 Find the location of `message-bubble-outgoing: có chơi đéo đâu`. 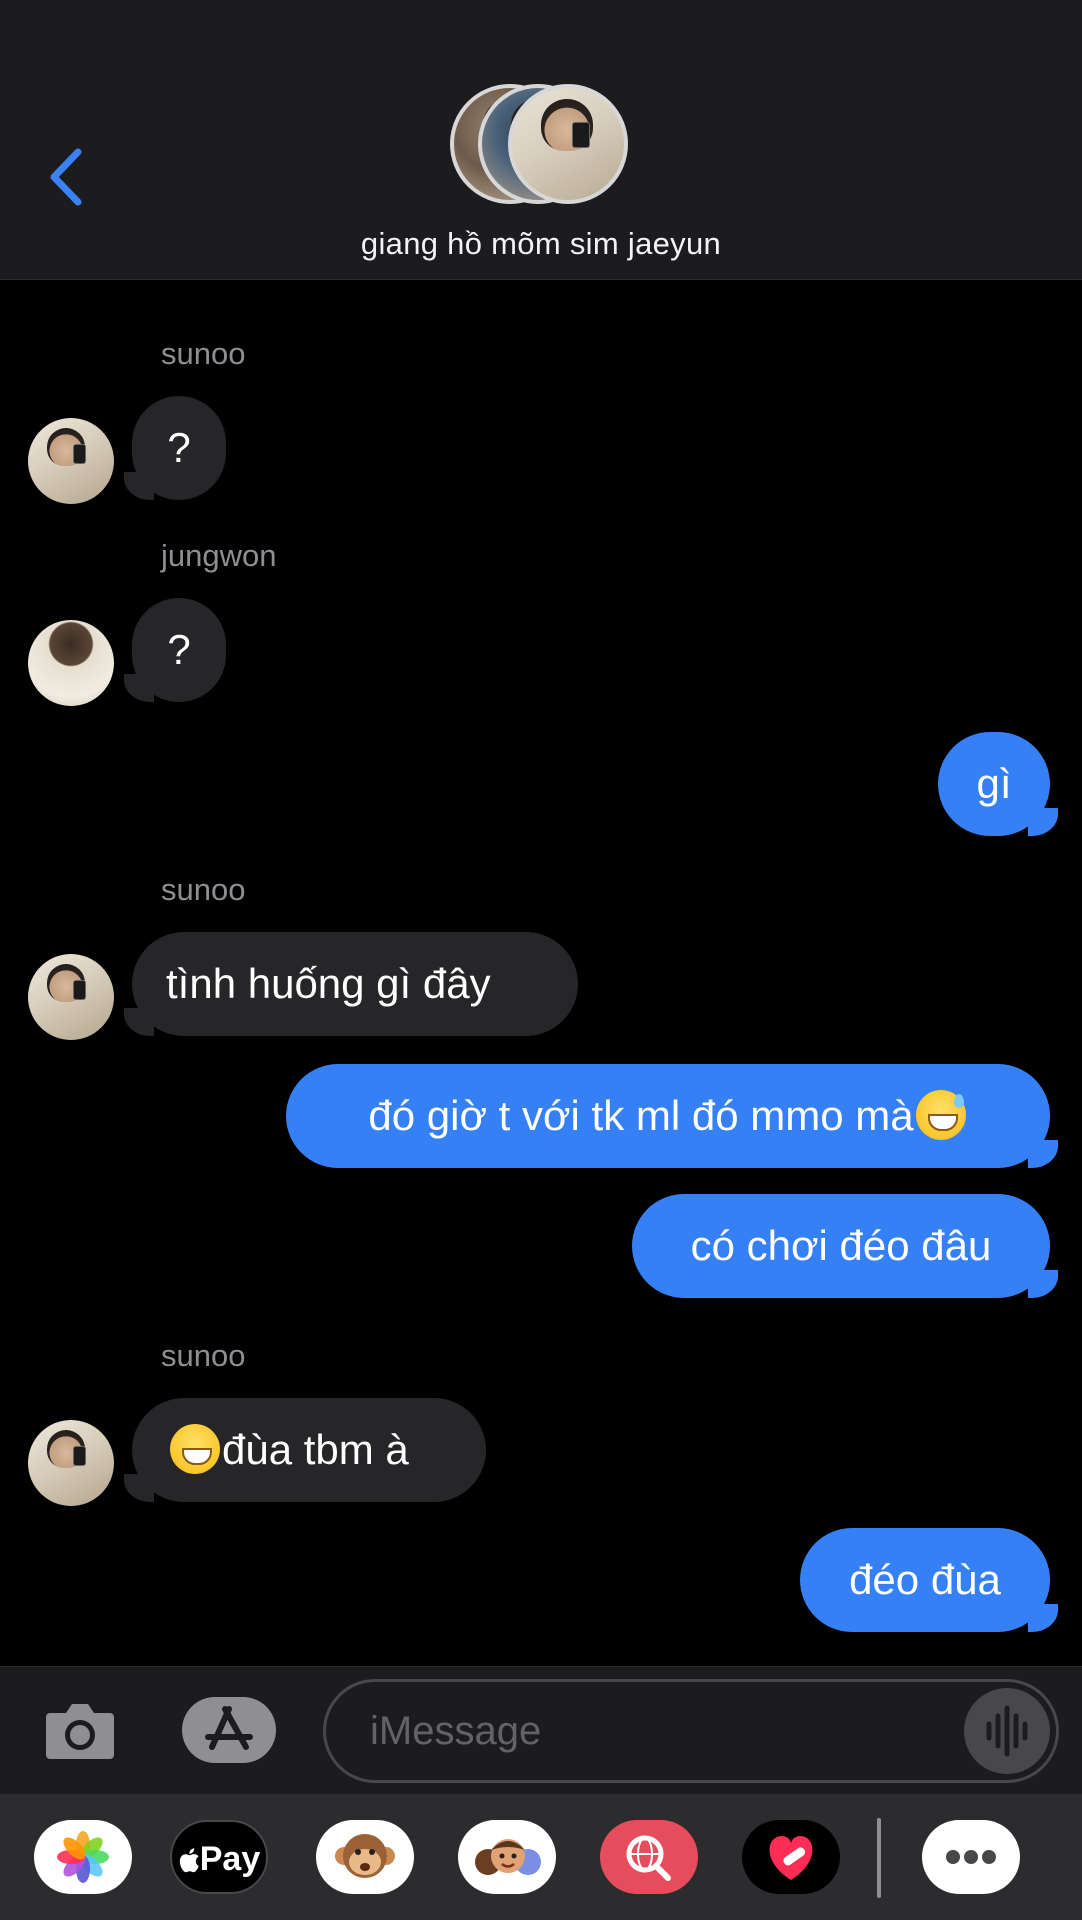

message-bubble-outgoing: có chơi đéo đâu is located at coordinates (841, 1246).